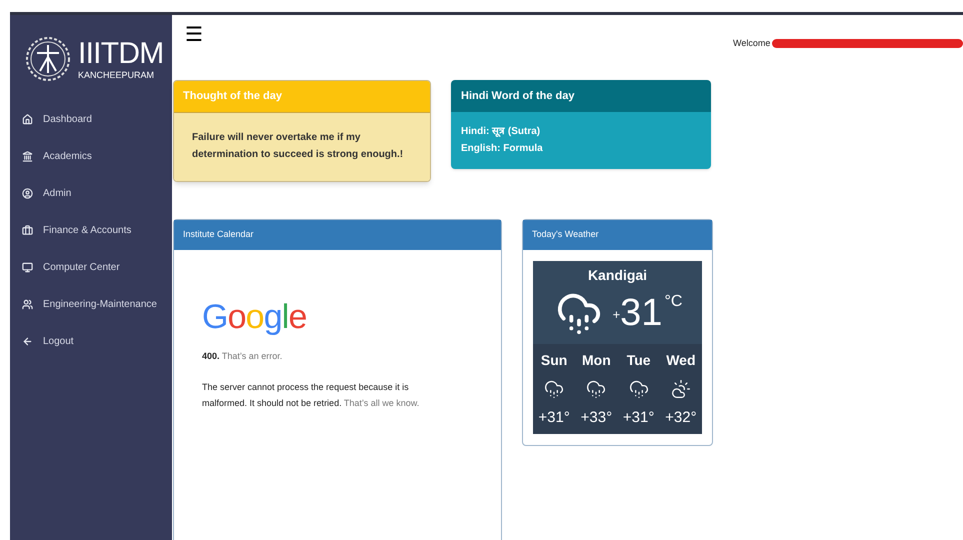 This screenshot has width=963, height=540. I want to click on logo-title: IIITDM, so click(121, 53).